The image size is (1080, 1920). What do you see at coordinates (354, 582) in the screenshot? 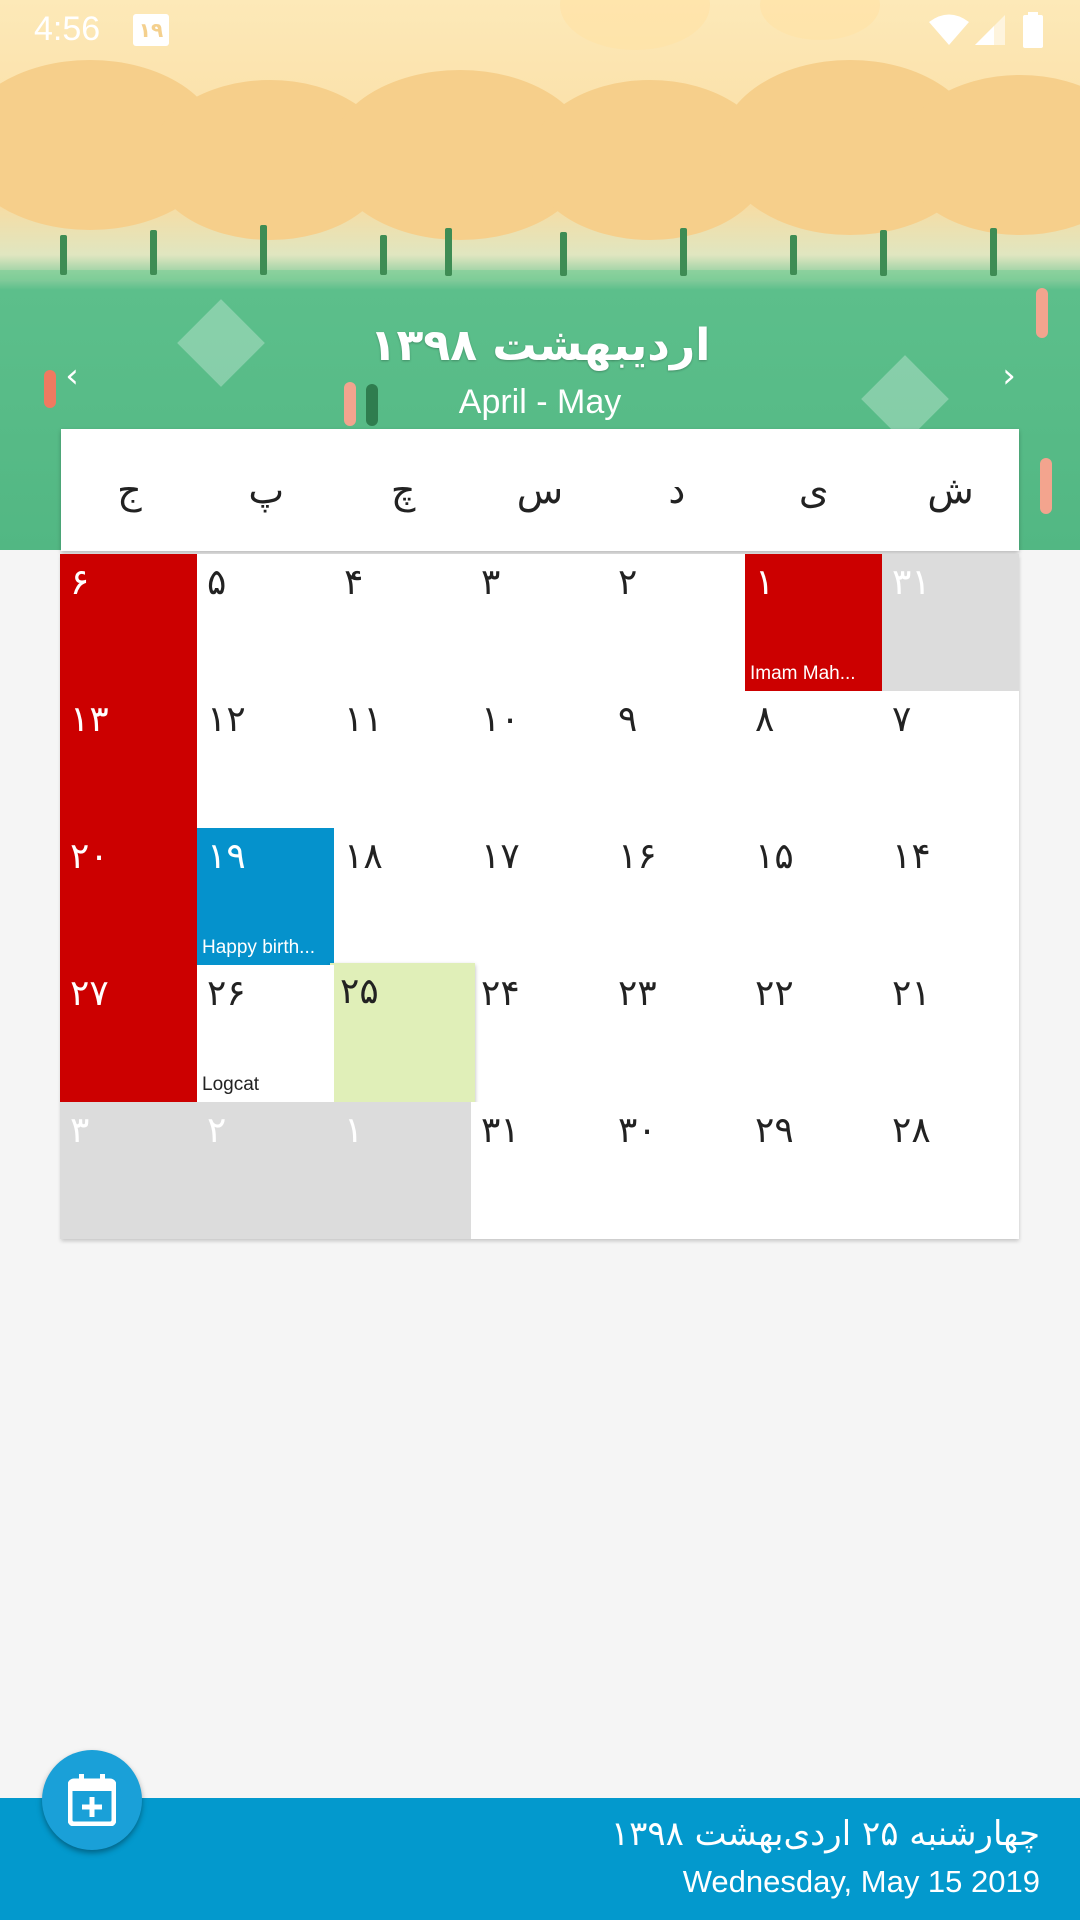
I see `day-number: ۴` at bounding box center [354, 582].